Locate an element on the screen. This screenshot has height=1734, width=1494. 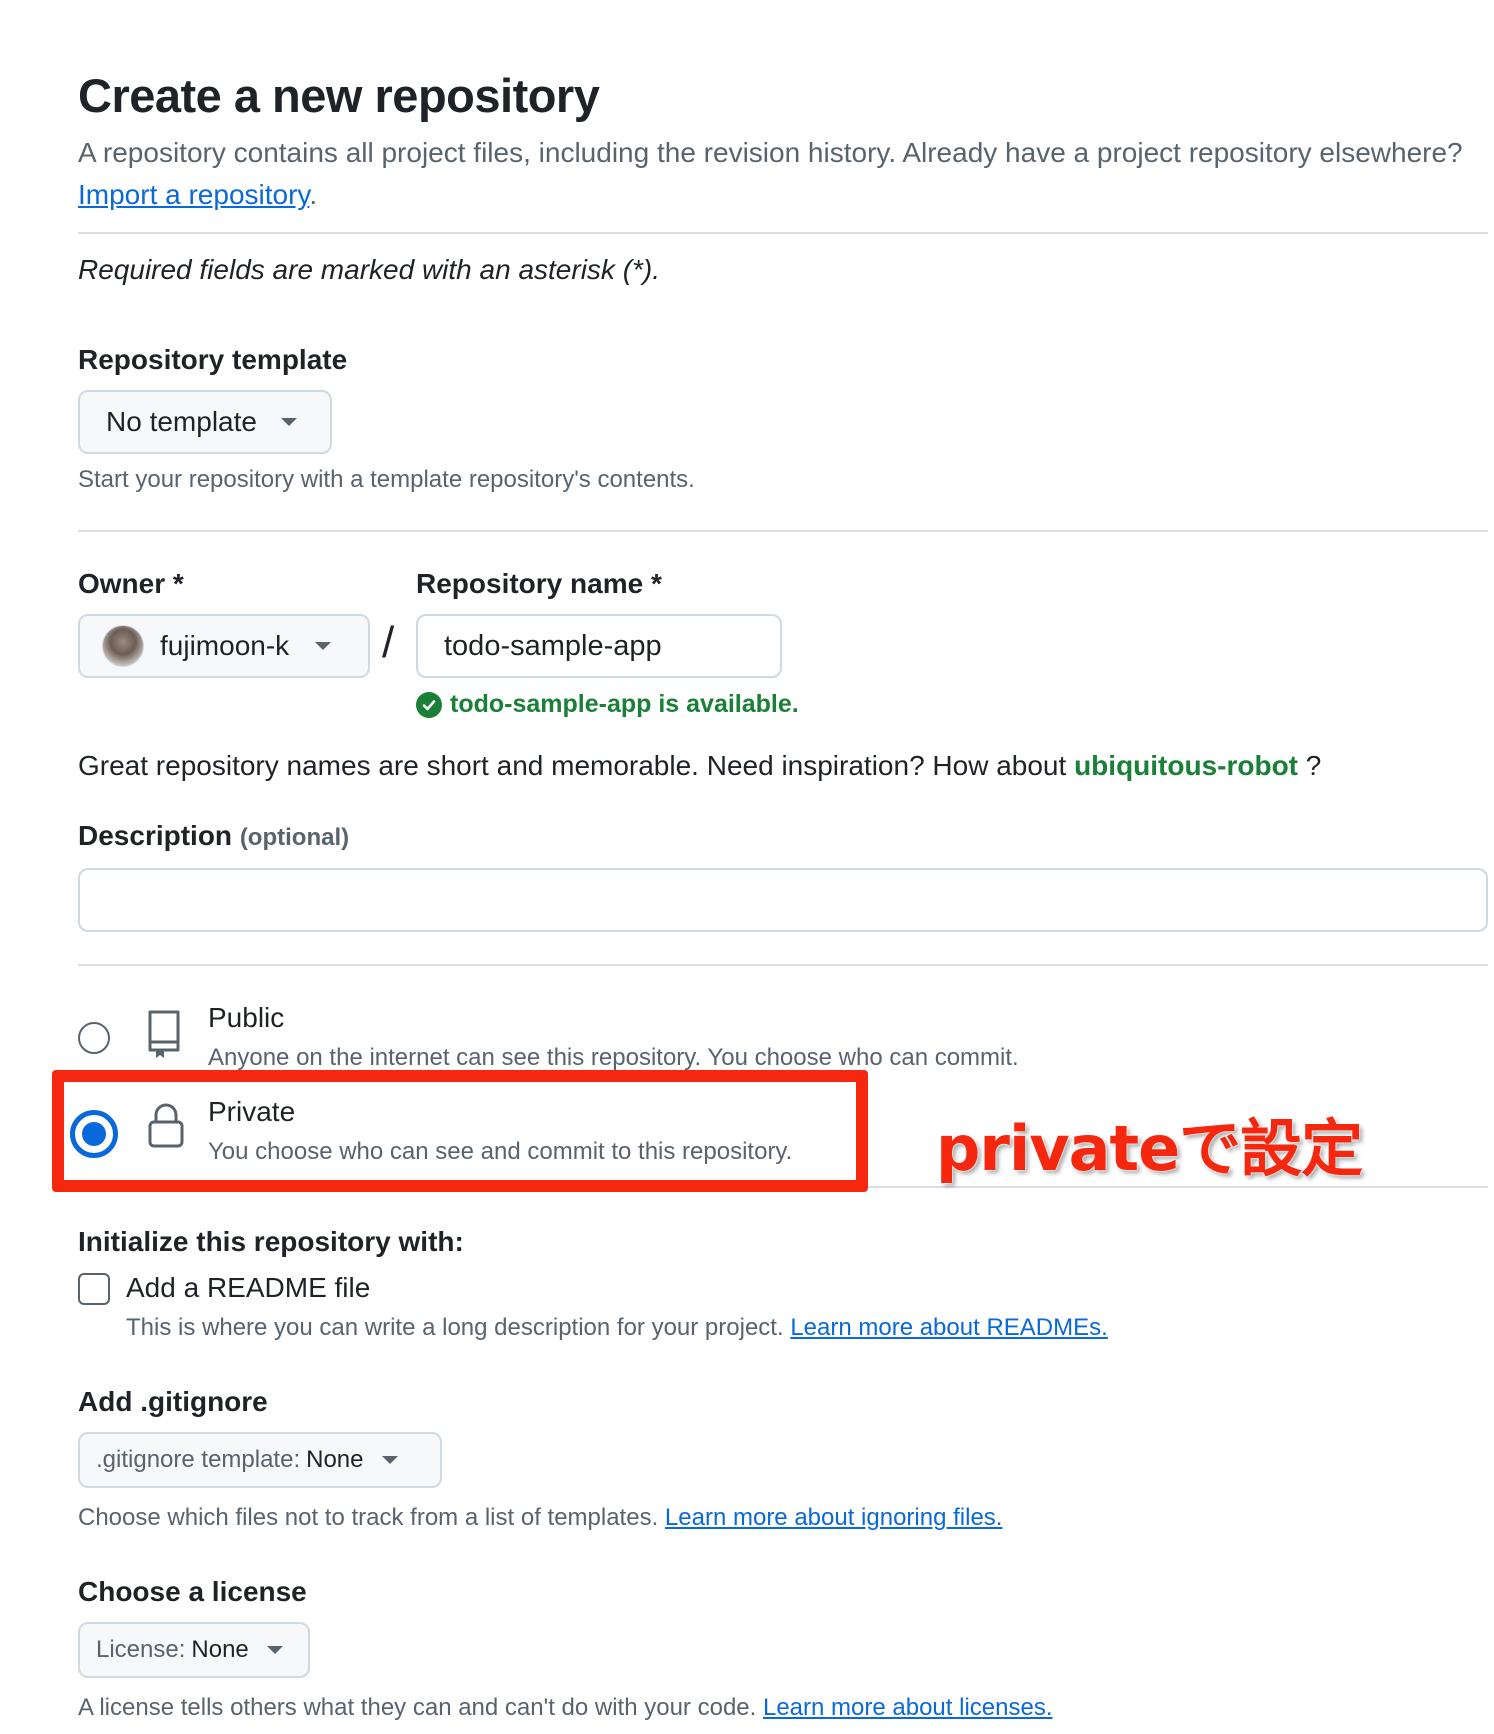
readme-checkbox is located at coordinates (94, 1289).